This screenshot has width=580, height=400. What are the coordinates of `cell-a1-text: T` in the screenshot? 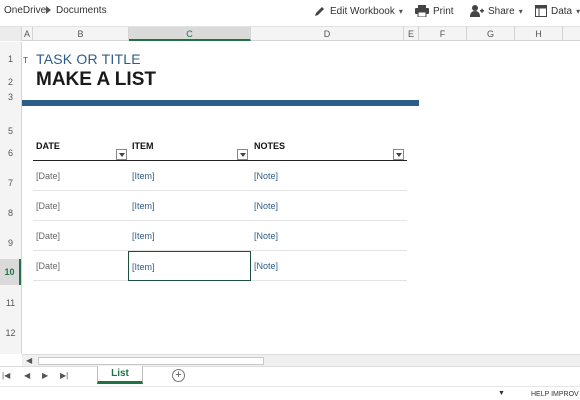 It's located at (25, 60).